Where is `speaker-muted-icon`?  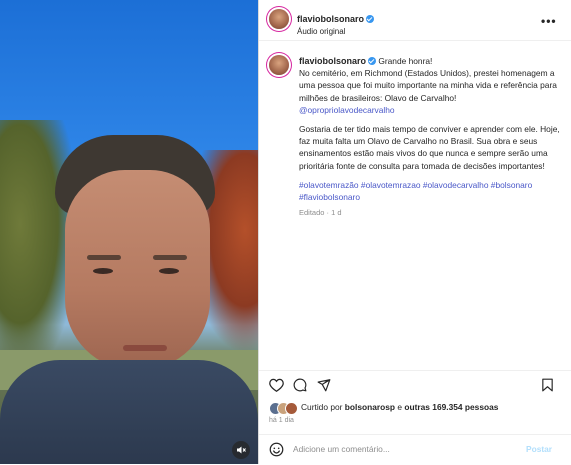 speaker-muted-icon is located at coordinates (241, 450).